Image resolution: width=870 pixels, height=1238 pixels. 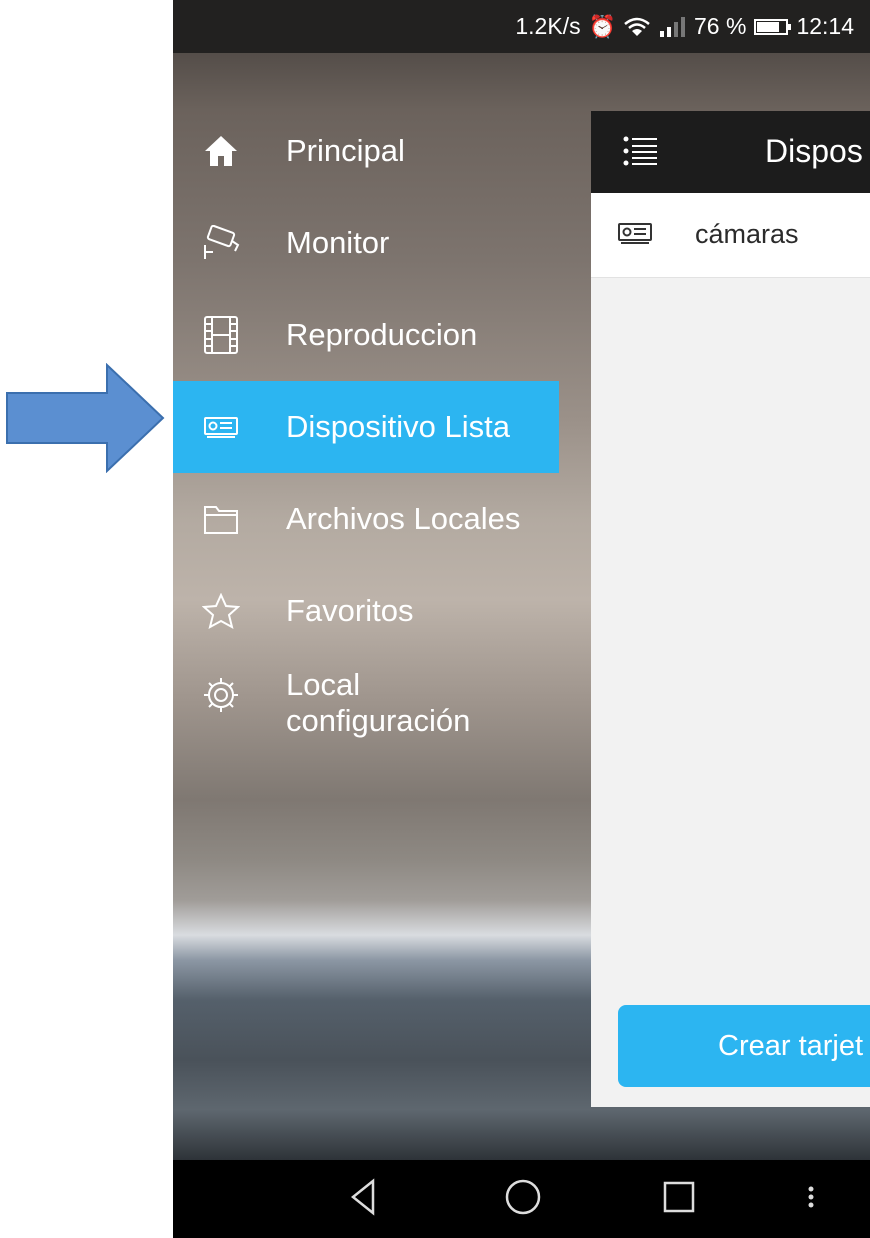 What do you see at coordinates (640, 155) in the screenshot?
I see `list-menu-icon` at bounding box center [640, 155].